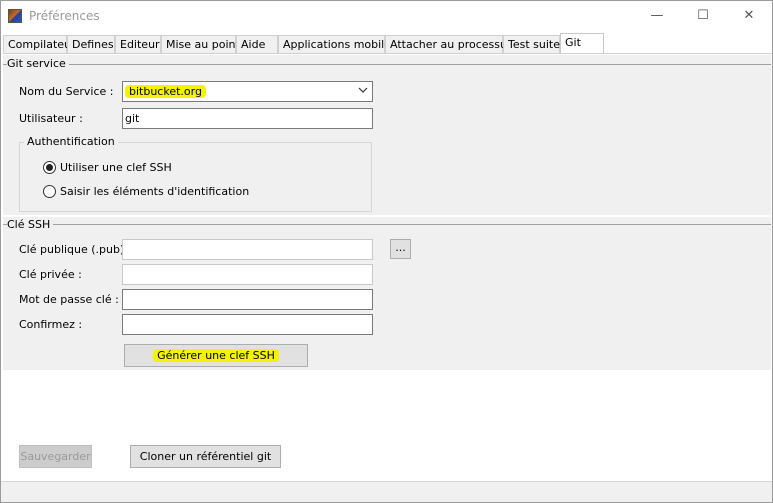  I want to click on maximize-button: ☐, so click(703, 16).